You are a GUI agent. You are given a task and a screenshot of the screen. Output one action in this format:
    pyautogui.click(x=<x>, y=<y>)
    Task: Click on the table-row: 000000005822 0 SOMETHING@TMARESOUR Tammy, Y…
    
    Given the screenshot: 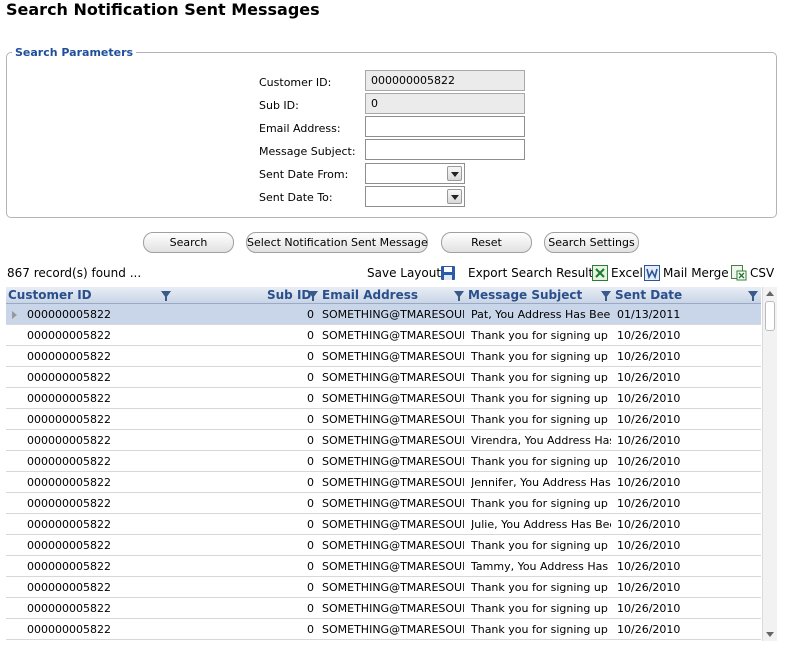 What is the action you would take?
    pyautogui.click(x=383, y=566)
    